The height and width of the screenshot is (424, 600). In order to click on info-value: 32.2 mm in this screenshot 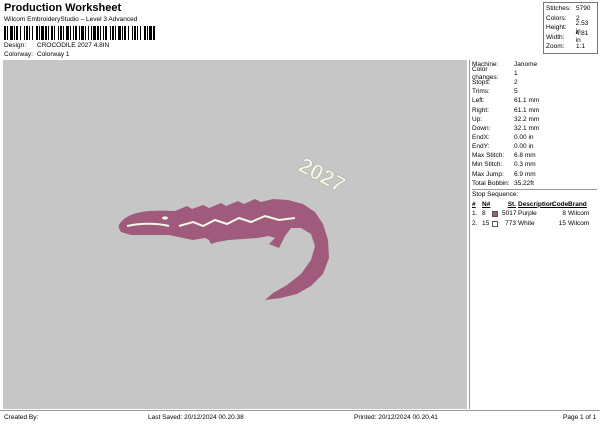, I will do `click(527, 119)`.